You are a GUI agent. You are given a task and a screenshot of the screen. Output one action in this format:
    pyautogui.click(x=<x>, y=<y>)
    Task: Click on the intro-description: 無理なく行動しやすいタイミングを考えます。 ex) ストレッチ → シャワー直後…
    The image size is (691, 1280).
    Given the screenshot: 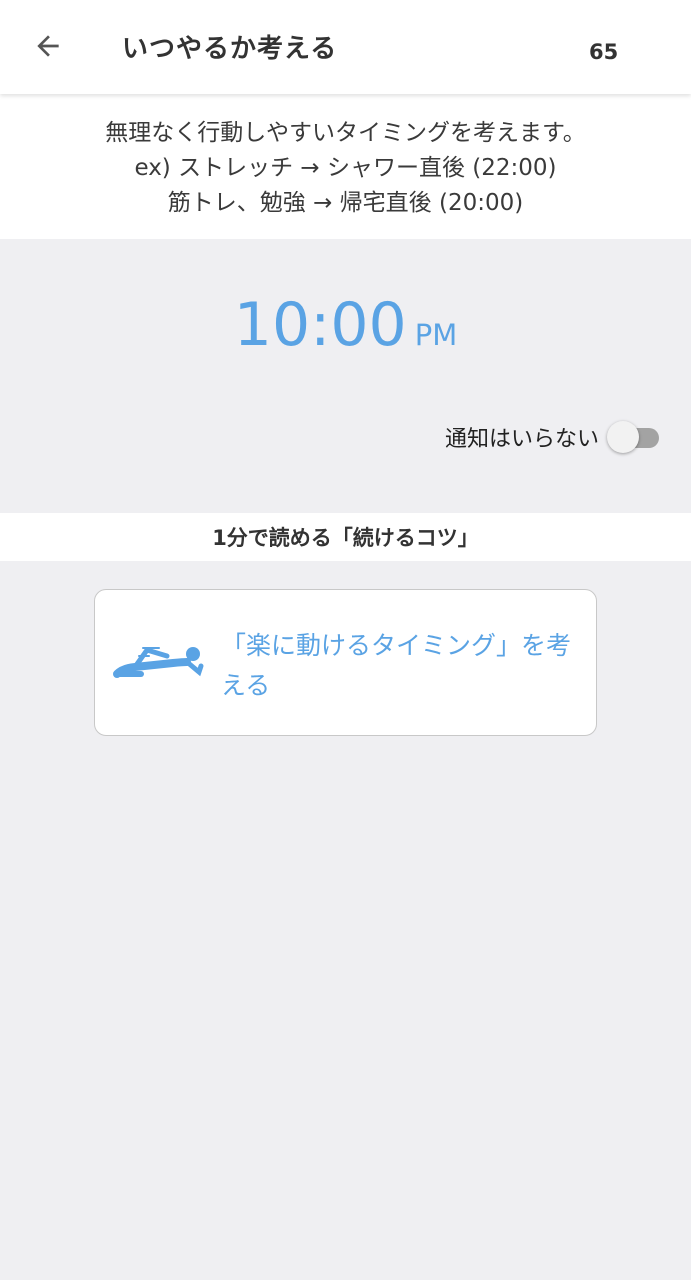 What is the action you would take?
    pyautogui.click(x=345, y=166)
    